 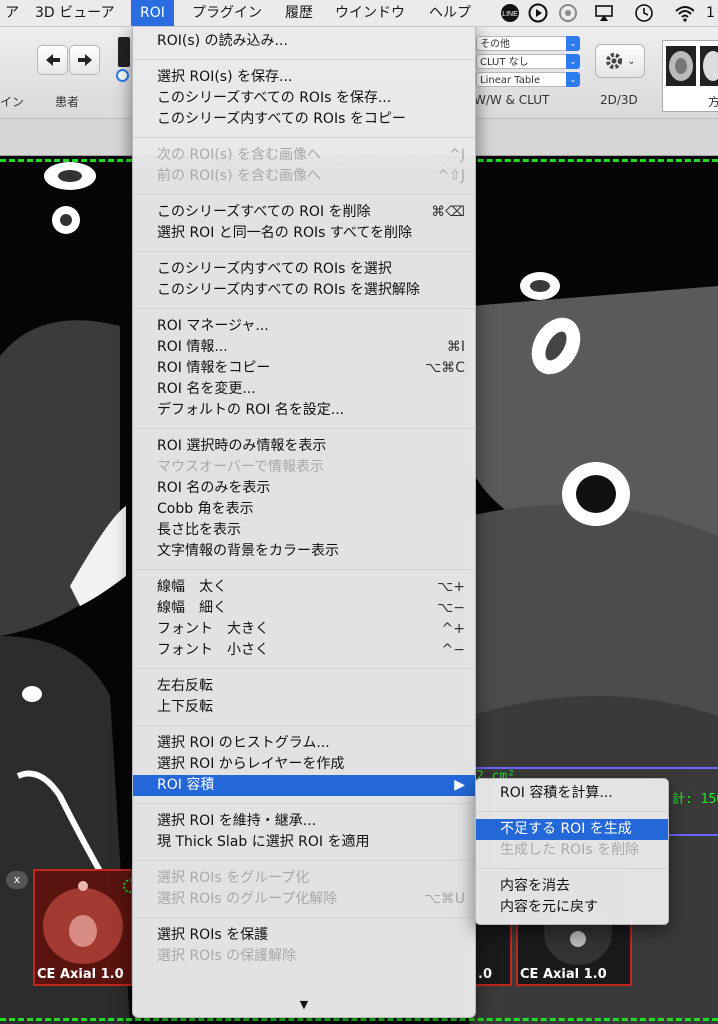 I want to click on menu-item-label: 選択 ROI と同一名の ROIs すべてを削除, so click(x=285, y=233).